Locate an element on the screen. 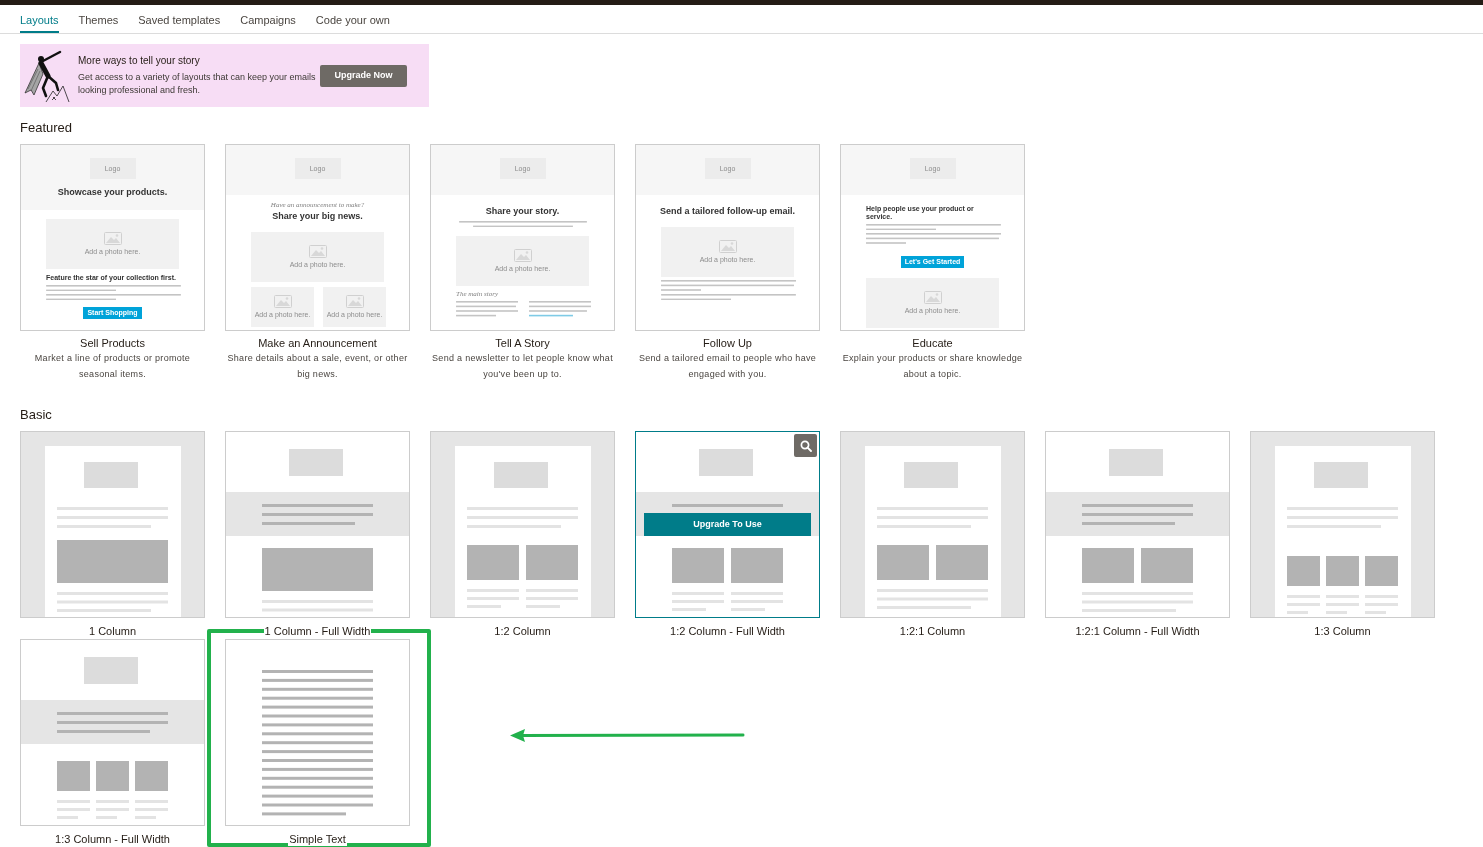 The image size is (1483, 847). preview-heading: Showcase your products. is located at coordinates (112, 192).